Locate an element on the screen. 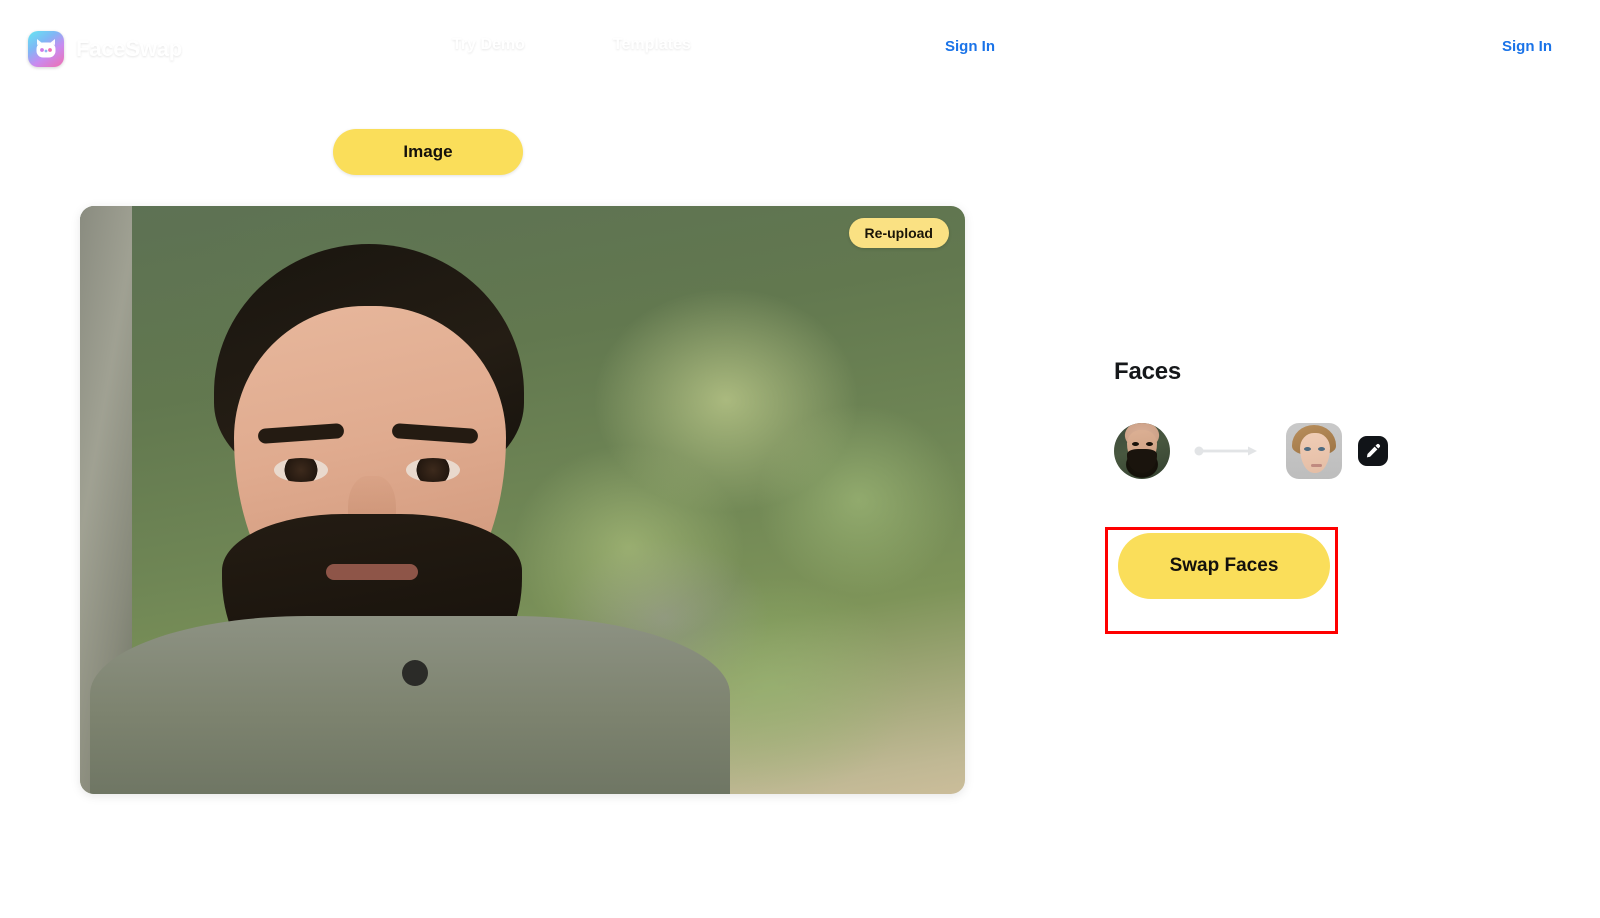  right-arrow-icon is located at coordinates (1228, 451).